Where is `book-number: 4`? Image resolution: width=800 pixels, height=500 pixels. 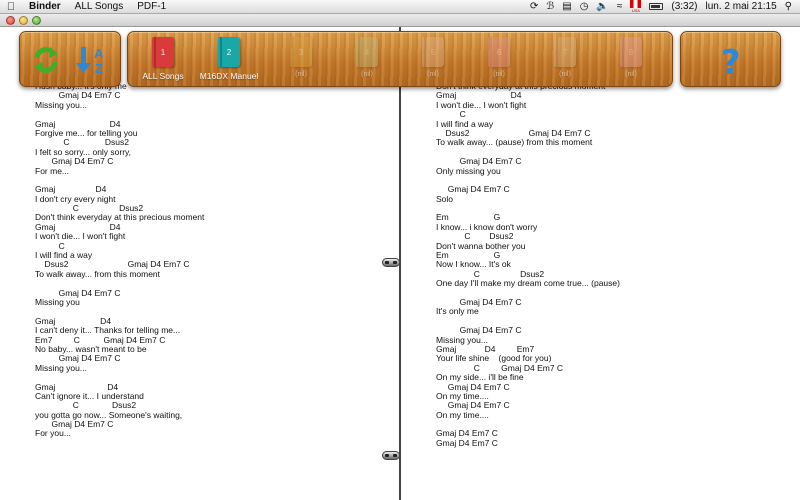 book-number: 4 is located at coordinates (367, 52).